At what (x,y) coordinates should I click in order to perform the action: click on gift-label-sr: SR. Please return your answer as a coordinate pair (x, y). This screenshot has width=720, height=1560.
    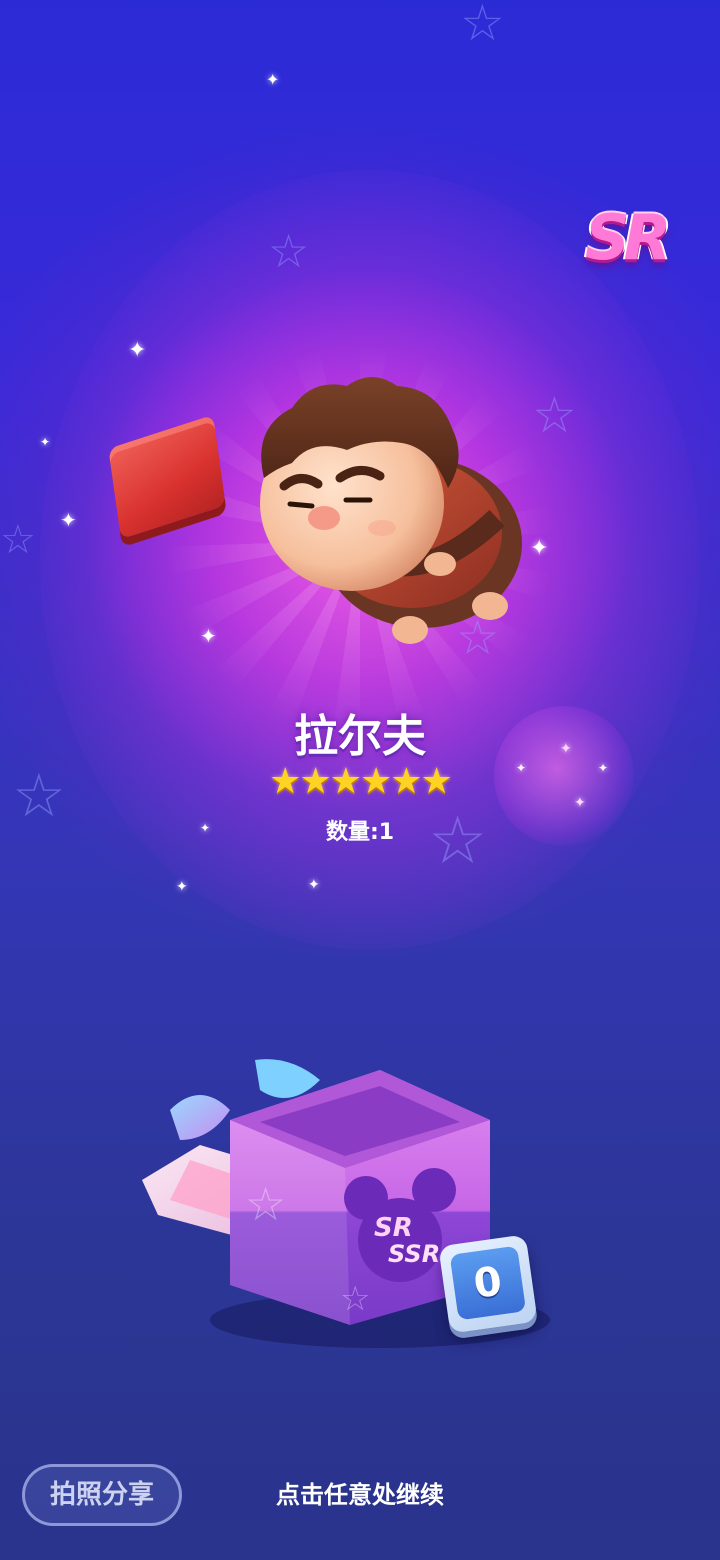
    Looking at the image, I should click on (393, 1228).